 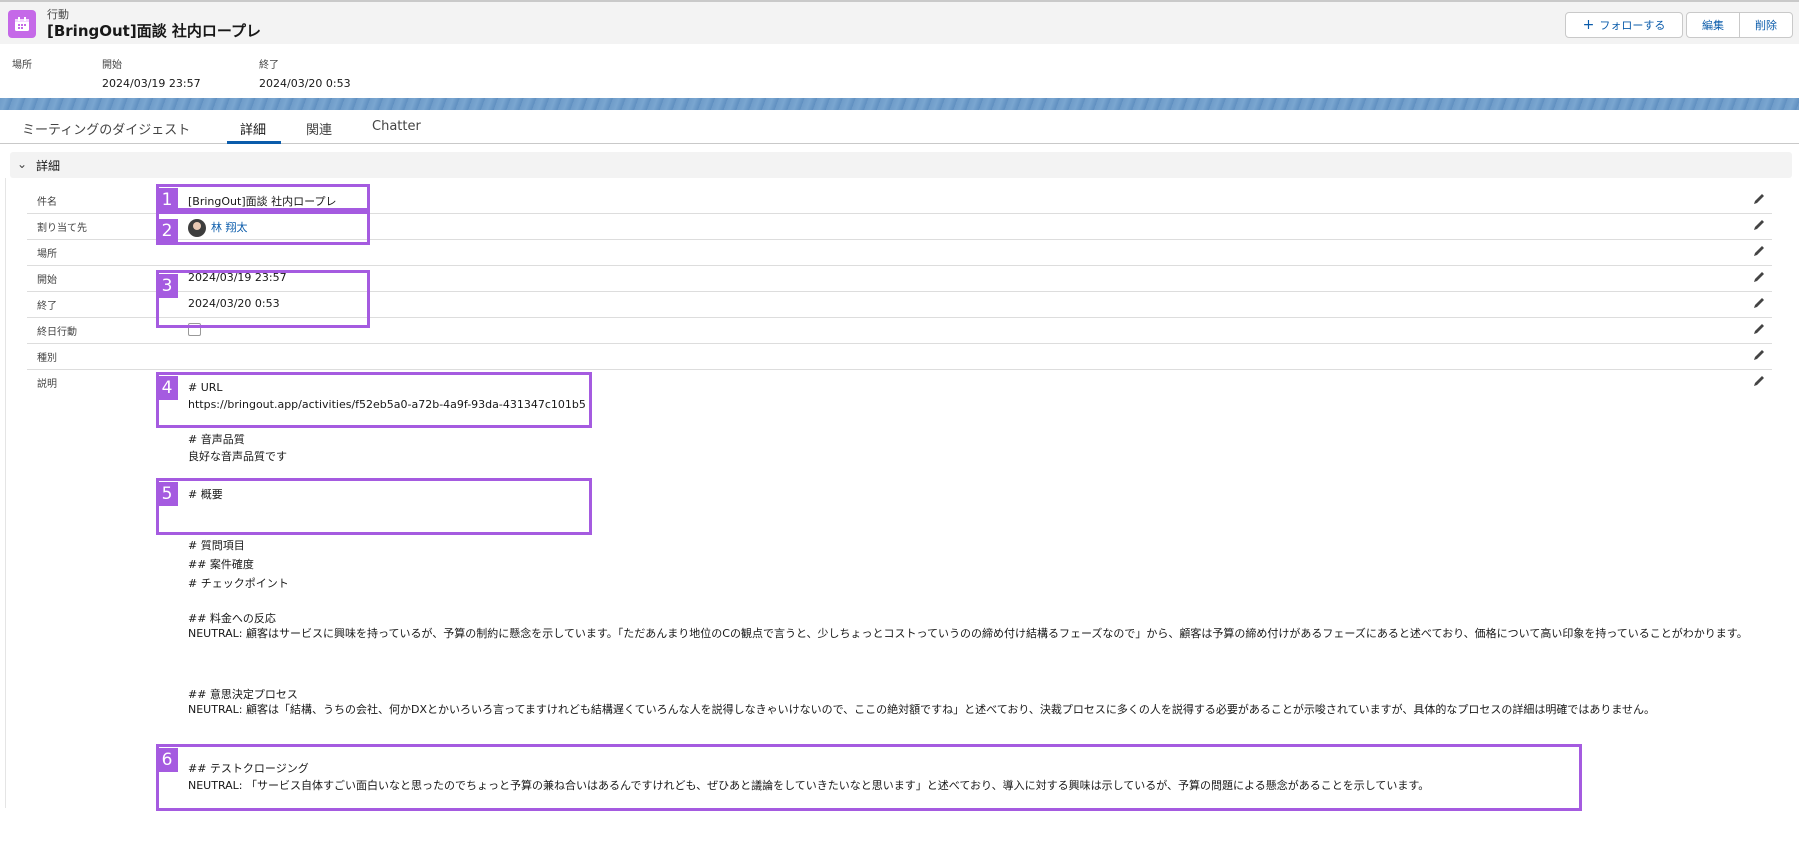 What do you see at coordinates (396, 126) in the screenshot?
I see `tab-chatter: Chatter` at bounding box center [396, 126].